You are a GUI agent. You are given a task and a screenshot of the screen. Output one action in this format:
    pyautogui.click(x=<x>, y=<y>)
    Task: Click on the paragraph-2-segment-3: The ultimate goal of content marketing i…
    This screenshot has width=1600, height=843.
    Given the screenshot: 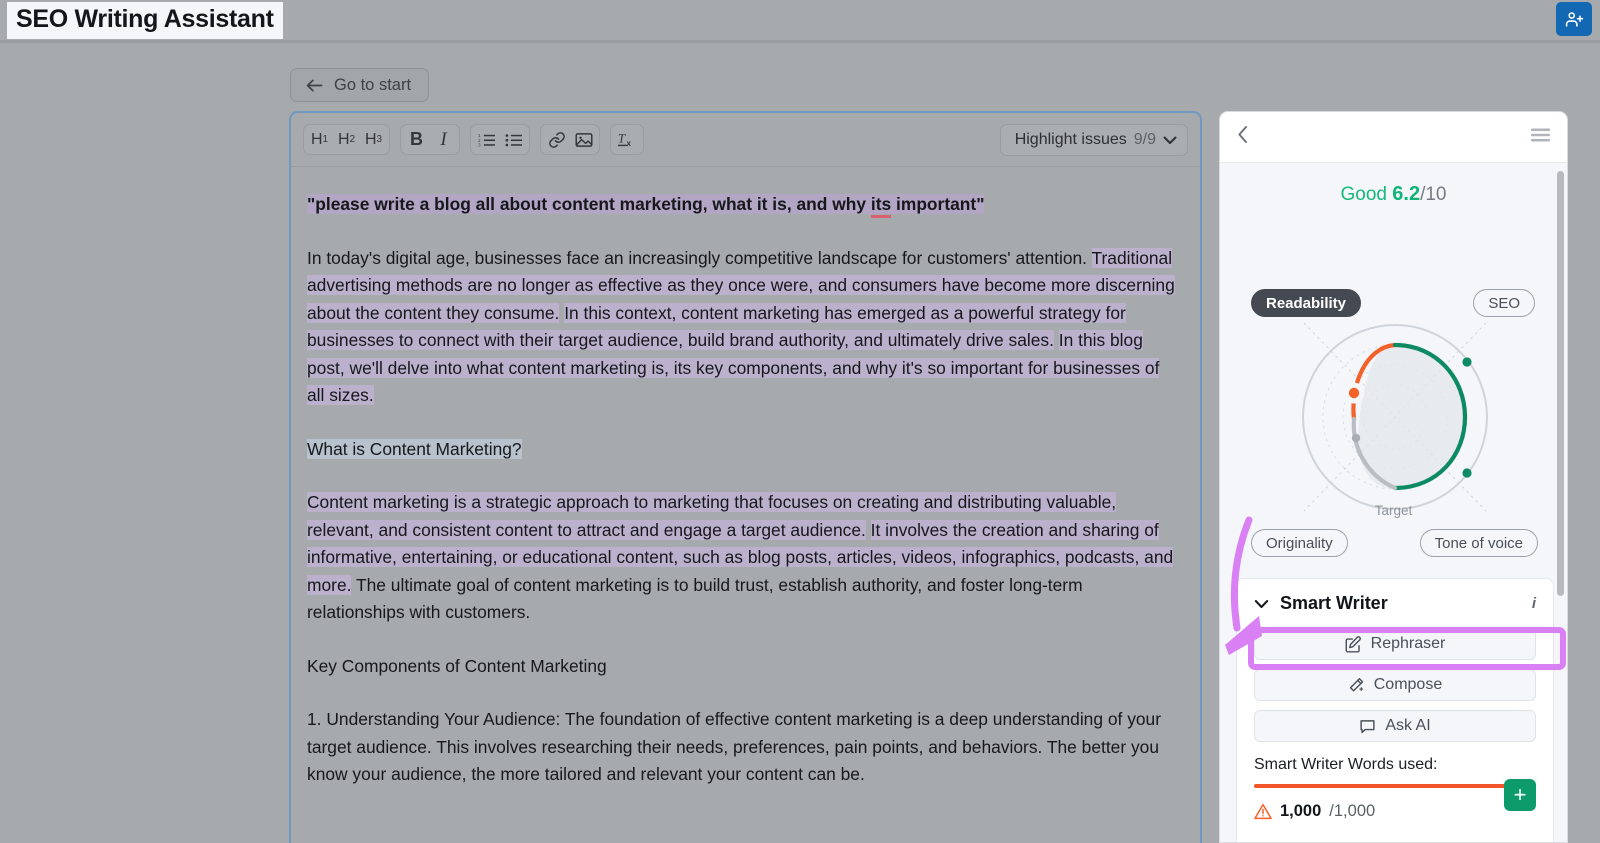 What is the action you would take?
    pyautogui.click(x=695, y=598)
    